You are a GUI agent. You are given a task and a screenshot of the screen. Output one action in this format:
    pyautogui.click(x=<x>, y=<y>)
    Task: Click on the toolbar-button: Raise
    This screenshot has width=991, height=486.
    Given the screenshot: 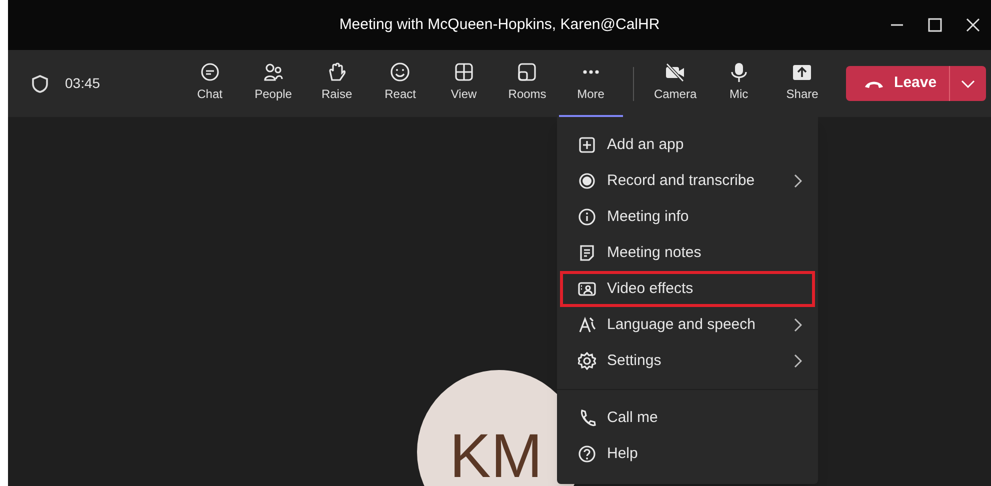 What is the action you would take?
    pyautogui.click(x=337, y=83)
    